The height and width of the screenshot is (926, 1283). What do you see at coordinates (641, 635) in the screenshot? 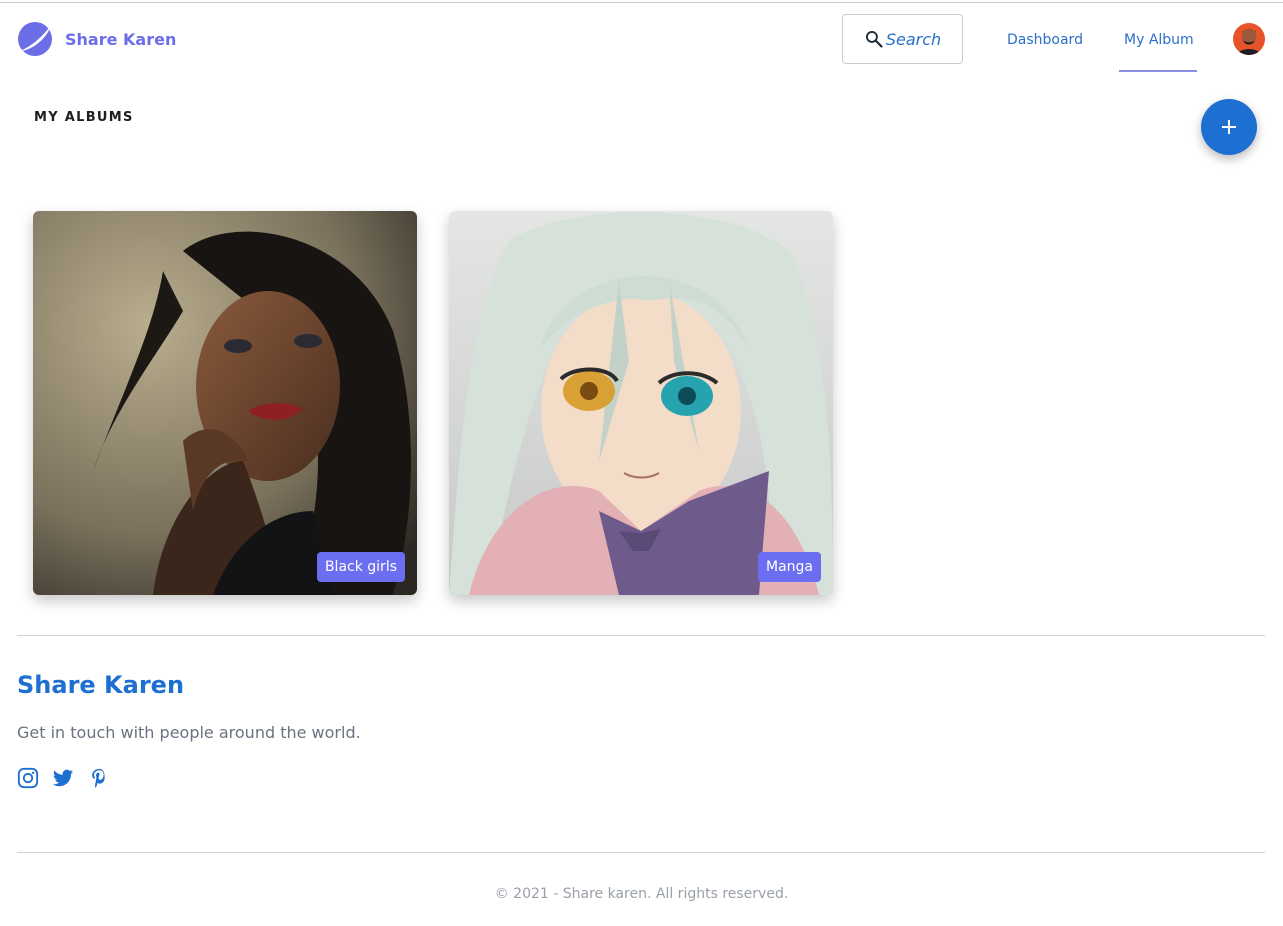
I see `footer-divider` at bounding box center [641, 635].